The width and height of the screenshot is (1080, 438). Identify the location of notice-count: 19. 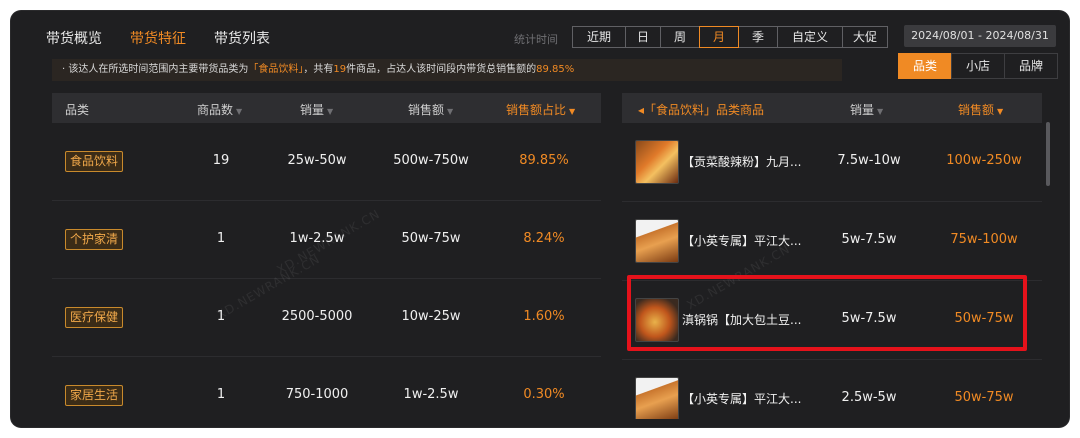
(340, 69).